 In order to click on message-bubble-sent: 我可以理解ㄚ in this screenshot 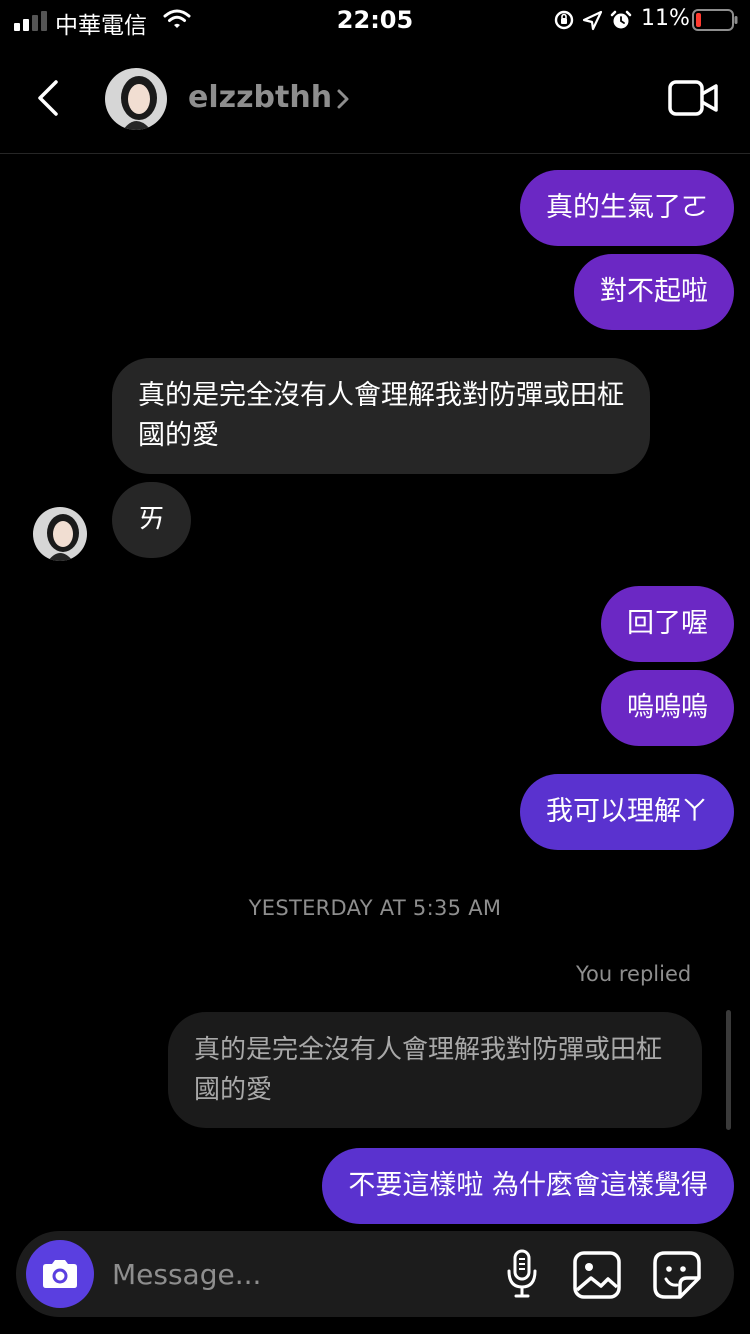, I will do `click(627, 812)`.